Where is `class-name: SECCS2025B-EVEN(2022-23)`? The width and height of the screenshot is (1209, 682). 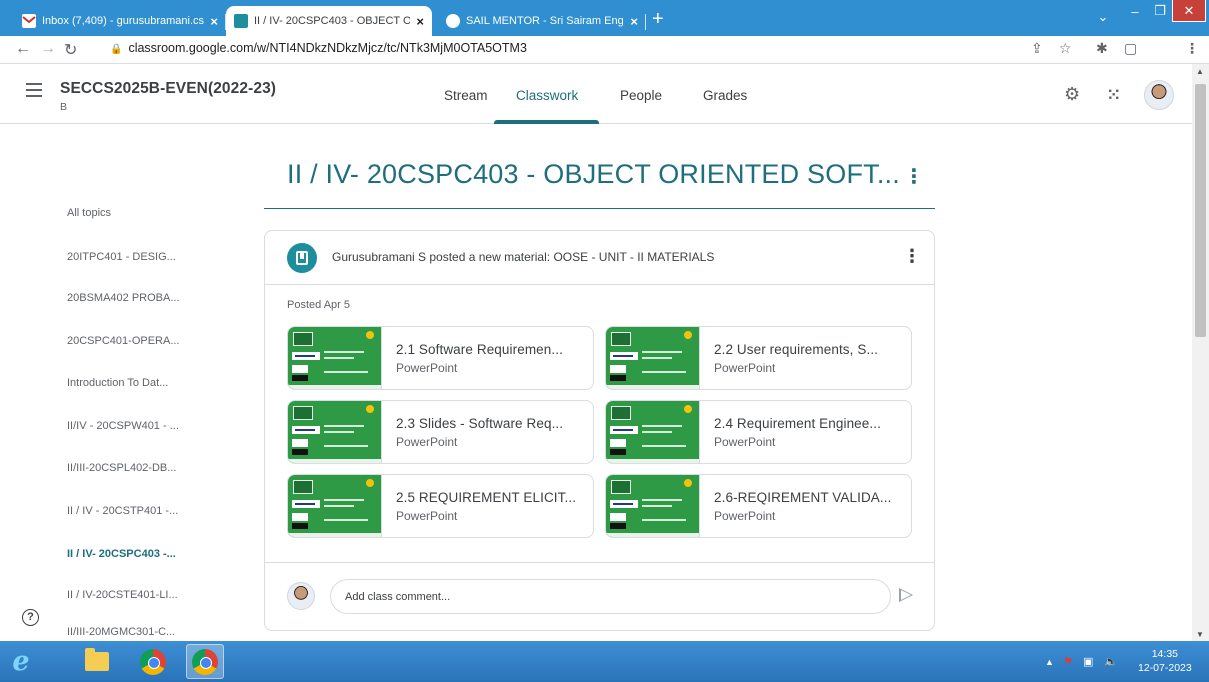 class-name: SECCS2025B-EVEN(2022-23) is located at coordinates (168, 89).